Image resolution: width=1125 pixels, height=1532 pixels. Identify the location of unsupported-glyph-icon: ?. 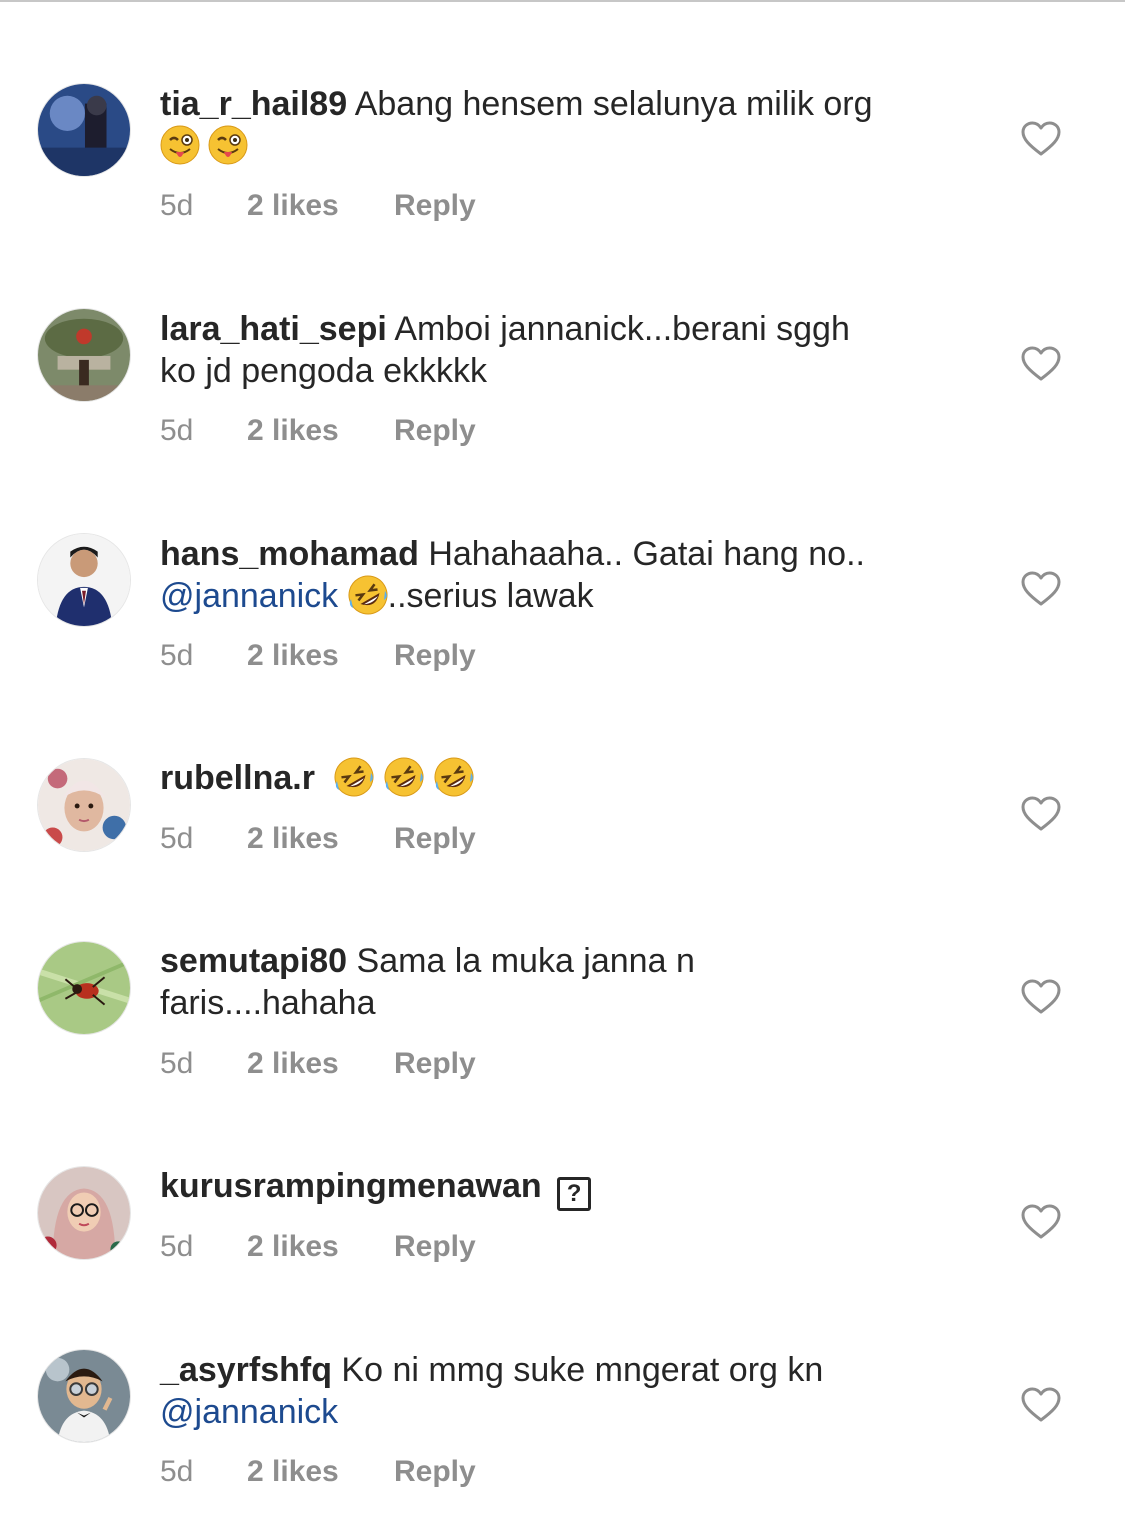
(574, 1194).